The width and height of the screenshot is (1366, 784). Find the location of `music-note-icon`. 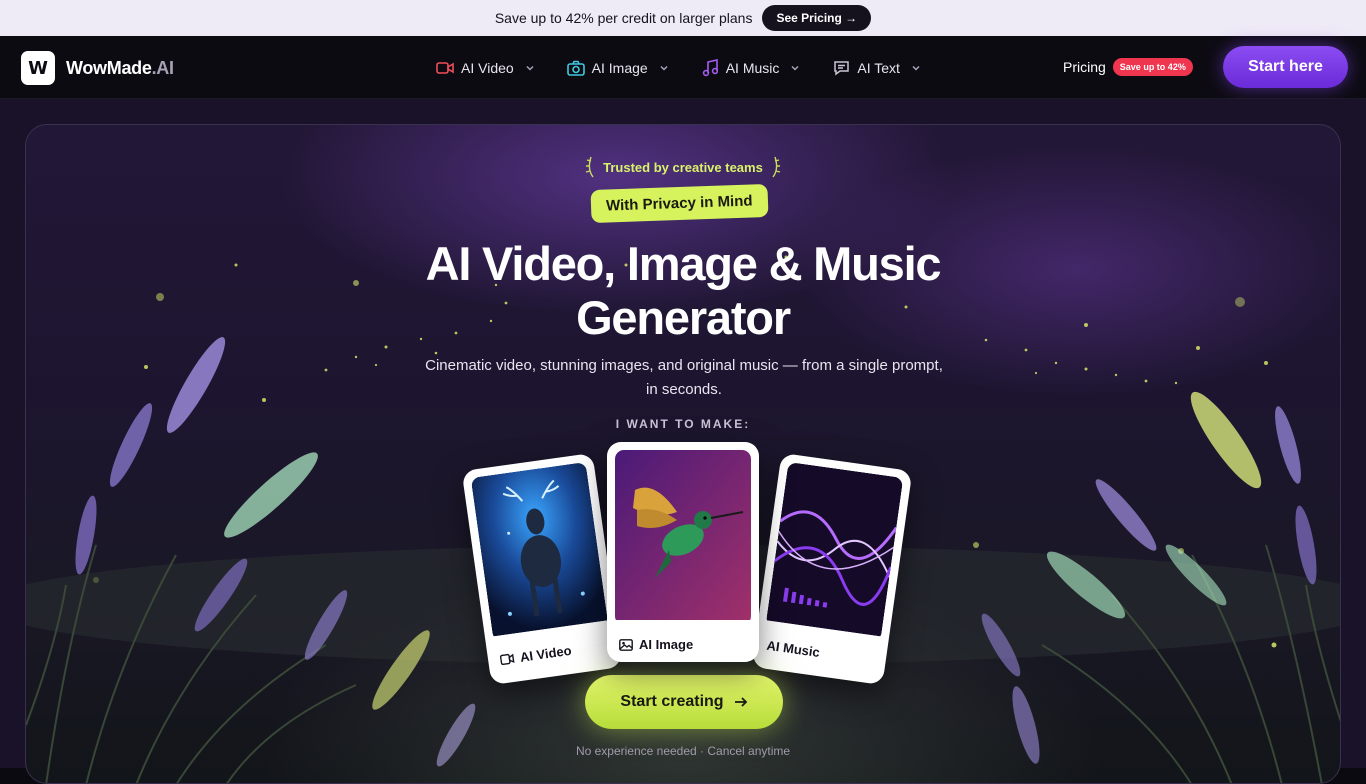

music-note-icon is located at coordinates (710, 67).